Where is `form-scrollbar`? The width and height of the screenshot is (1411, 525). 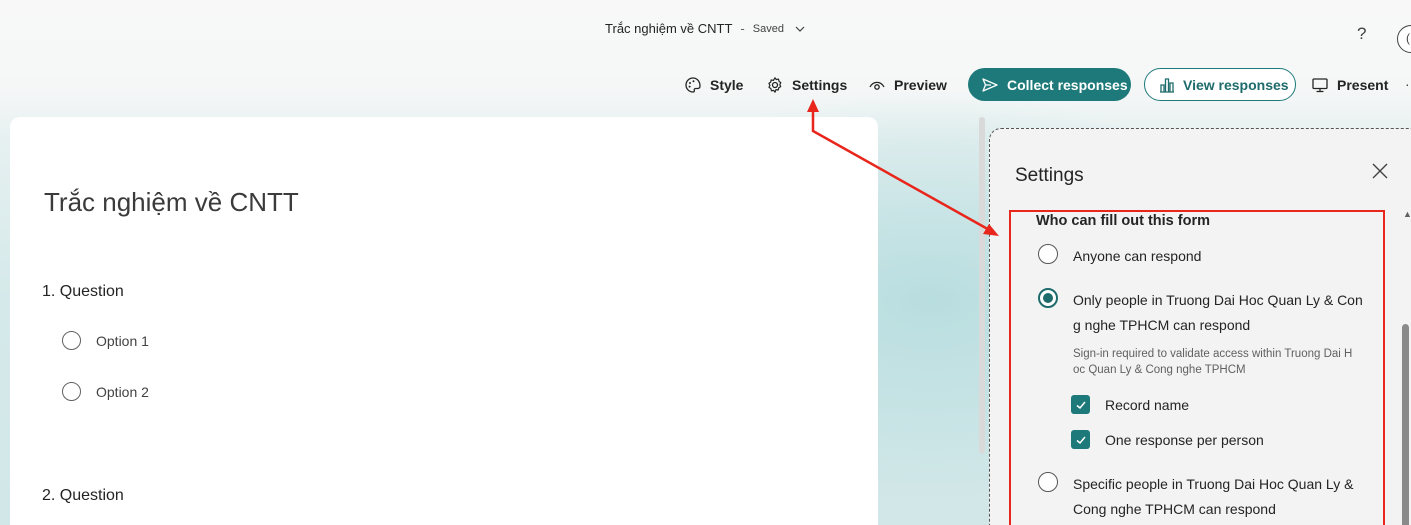 form-scrollbar is located at coordinates (982, 285).